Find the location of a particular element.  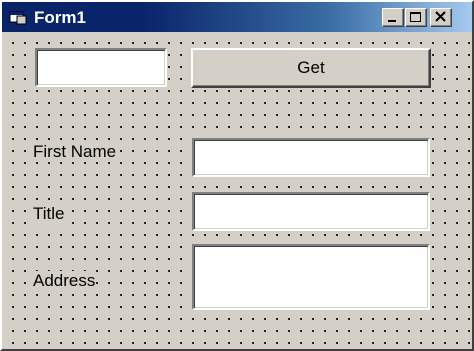

title-label: Title is located at coordinates (49, 214).